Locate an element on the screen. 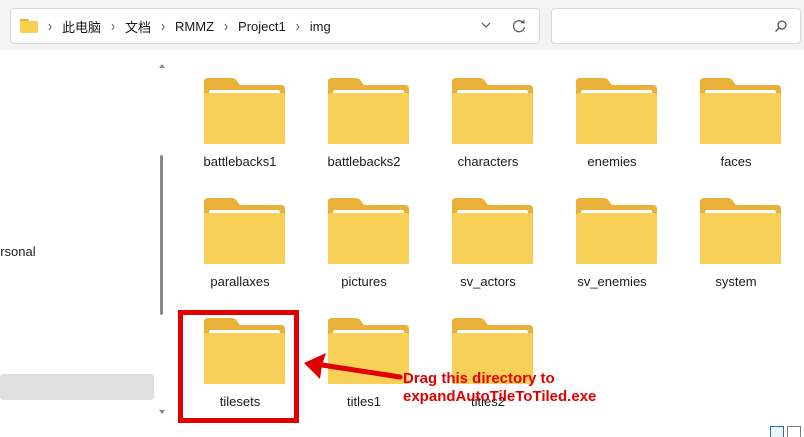 The width and height of the screenshot is (804, 437). folder-item-parallaxes: parallaxes is located at coordinates (240, 245).